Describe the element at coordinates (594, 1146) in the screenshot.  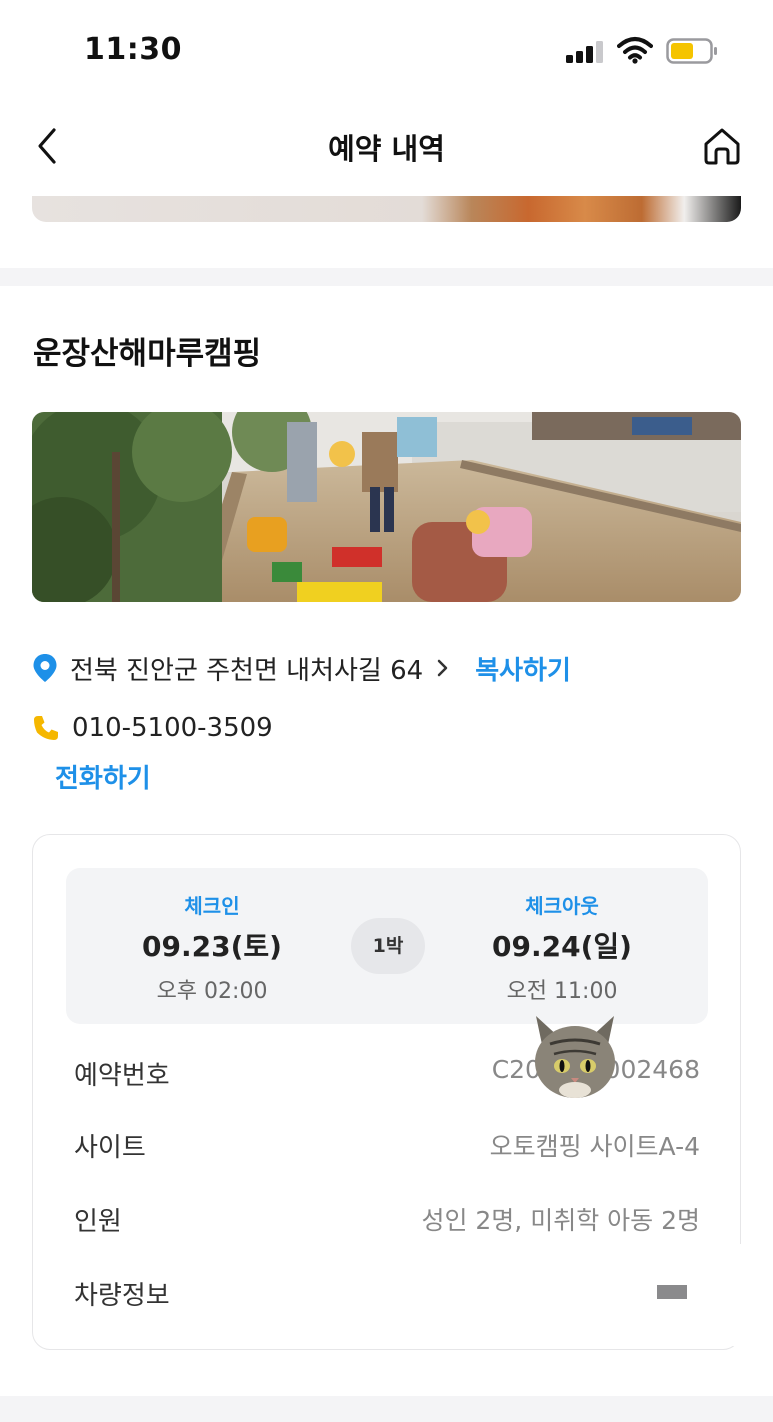
I see `site-value: 오토캠핑 사이트A-4` at that location.